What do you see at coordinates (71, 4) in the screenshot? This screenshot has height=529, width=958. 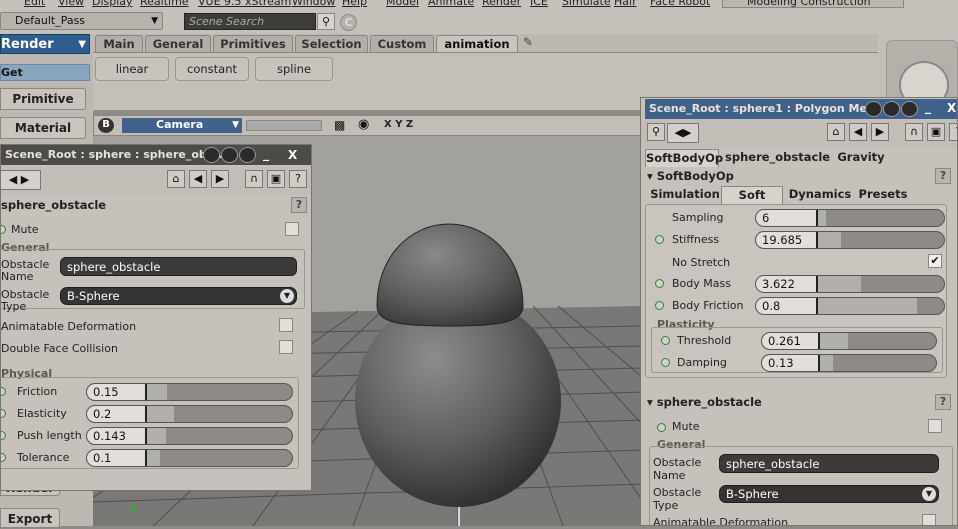 I see `menu-view: View` at bounding box center [71, 4].